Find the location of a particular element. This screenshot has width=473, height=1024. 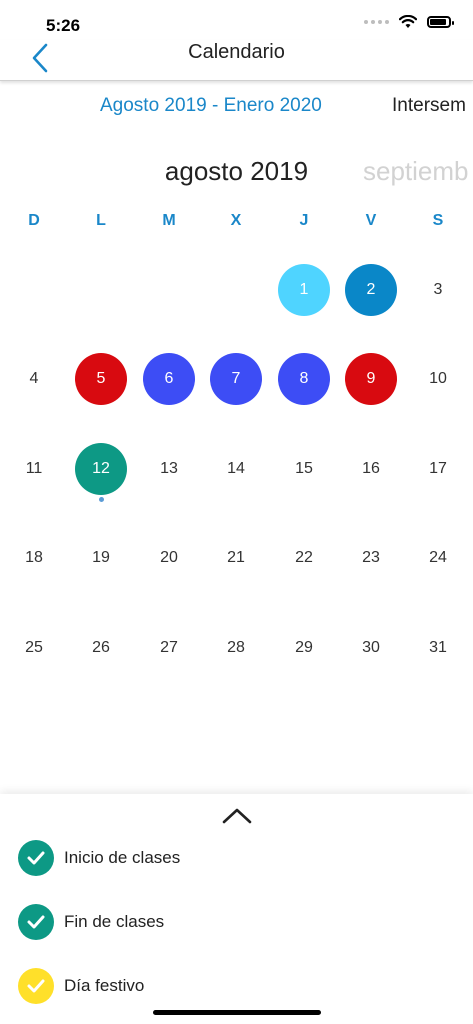

legend-label: Fin de clases is located at coordinates (114, 921).